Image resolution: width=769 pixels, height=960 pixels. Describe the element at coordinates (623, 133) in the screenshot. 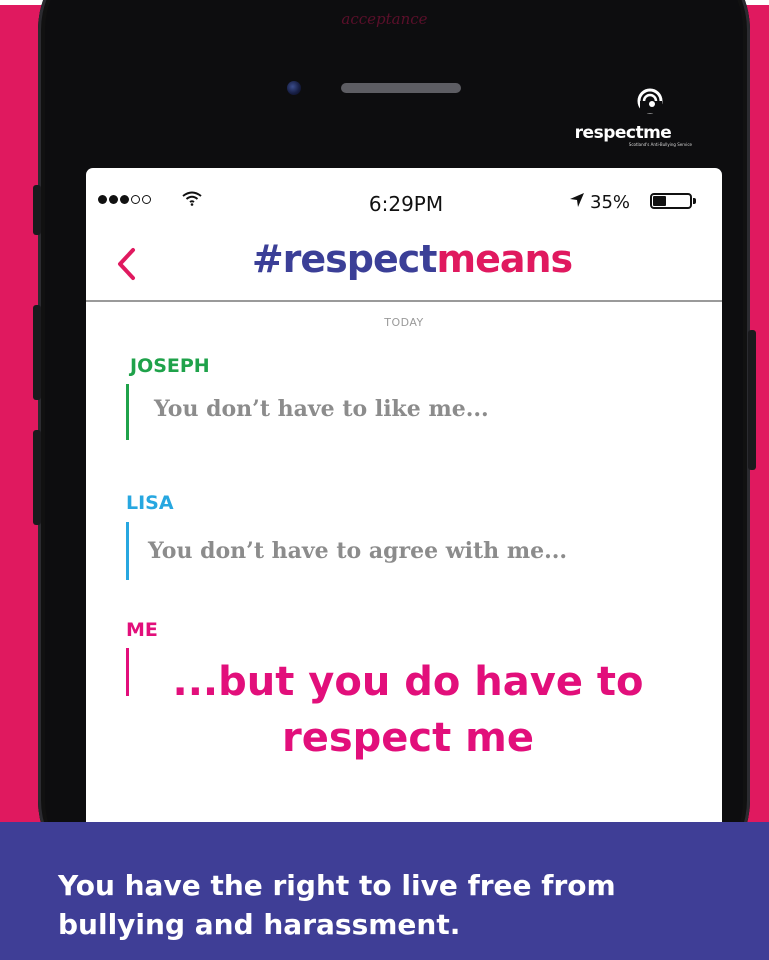

I see `brand-name: respectme` at that location.